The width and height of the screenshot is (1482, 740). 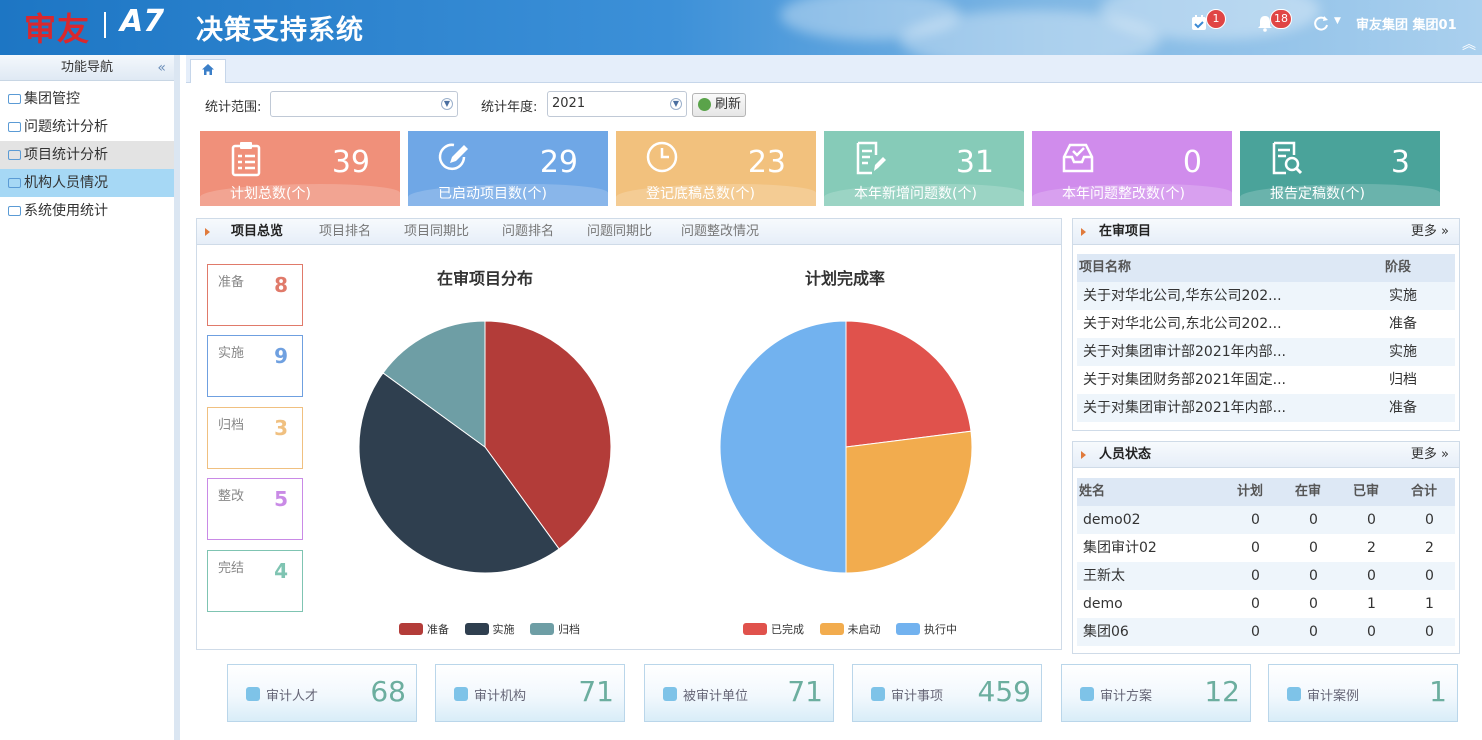 I want to click on bottom-stat-audit-talent: 审计人才 68, so click(x=322, y=693).